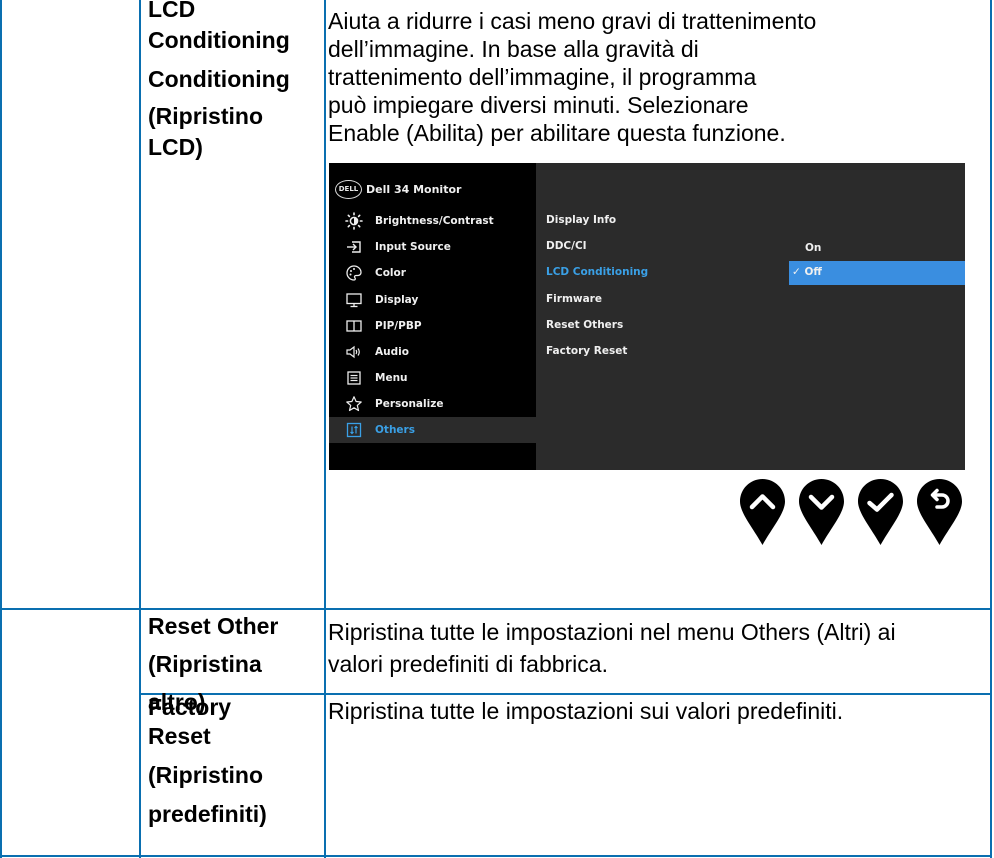 Image resolution: width=994 pixels, height=858 pixels. What do you see at coordinates (409, 404) in the screenshot?
I see `osd-menu-label: Personalize` at bounding box center [409, 404].